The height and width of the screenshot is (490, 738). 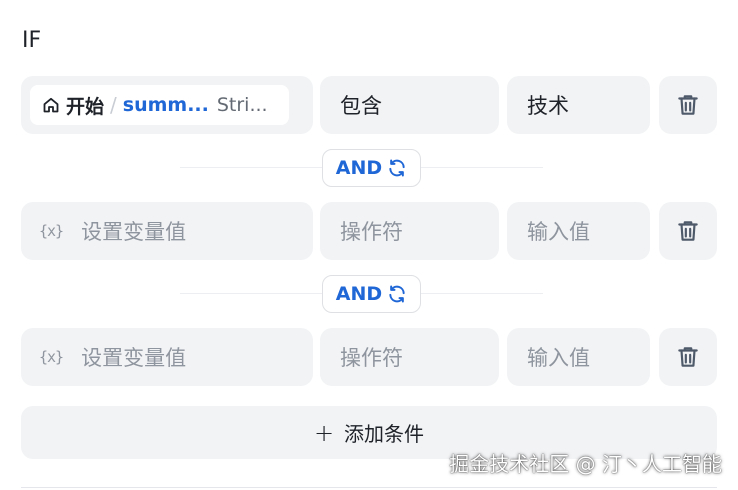 I want to click on condition-row-3: {x} 设置变量值 操作符 输入值, so click(x=369, y=357).